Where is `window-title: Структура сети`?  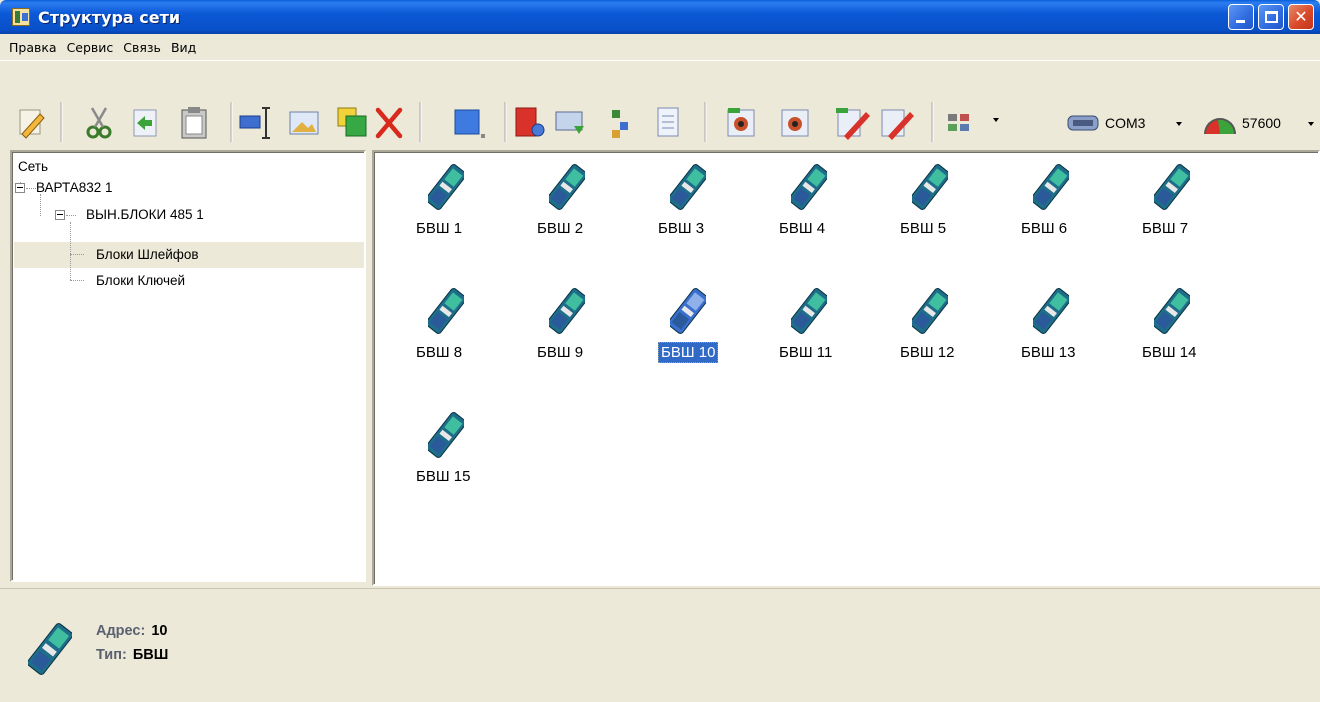
window-title: Структура сети is located at coordinates (109, 17).